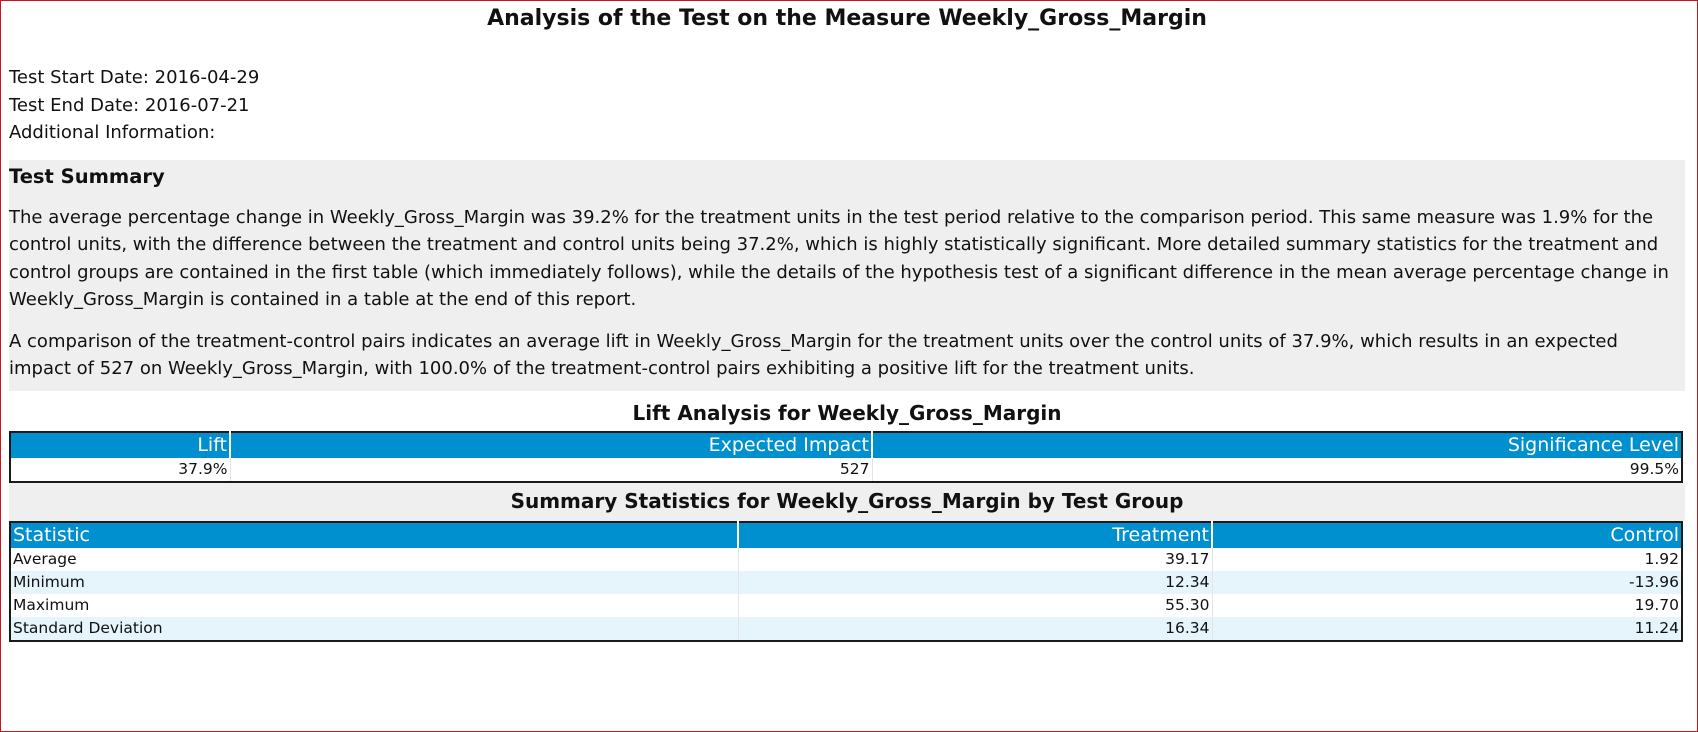 The image size is (1698, 732). I want to click on table-row: Standard Deviation 16.34 11.24, so click(846, 628).